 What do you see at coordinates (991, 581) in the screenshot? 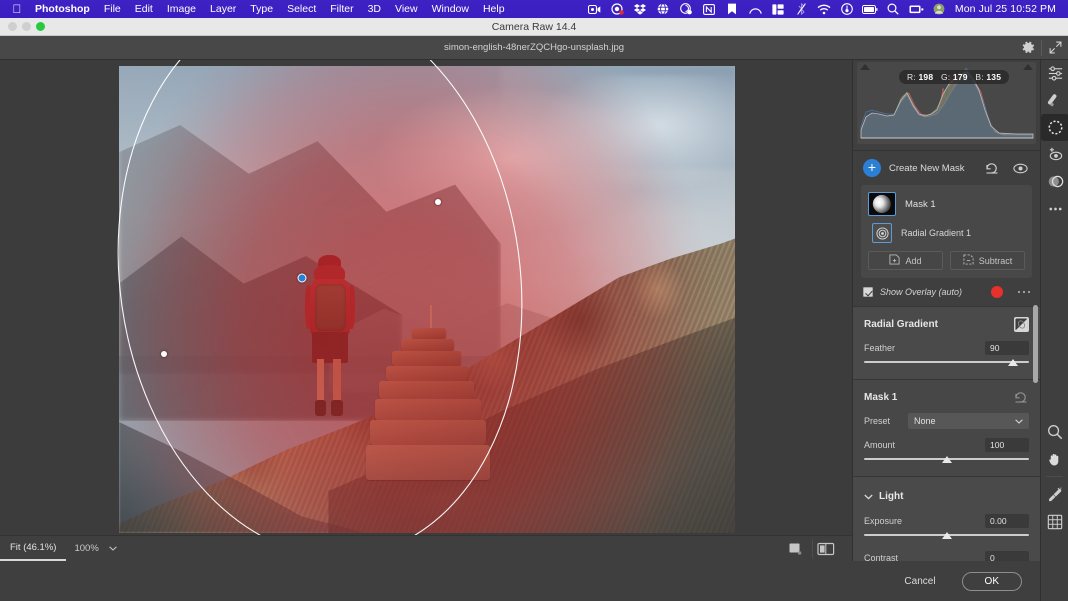
I see `ok-button: OK` at bounding box center [991, 581].